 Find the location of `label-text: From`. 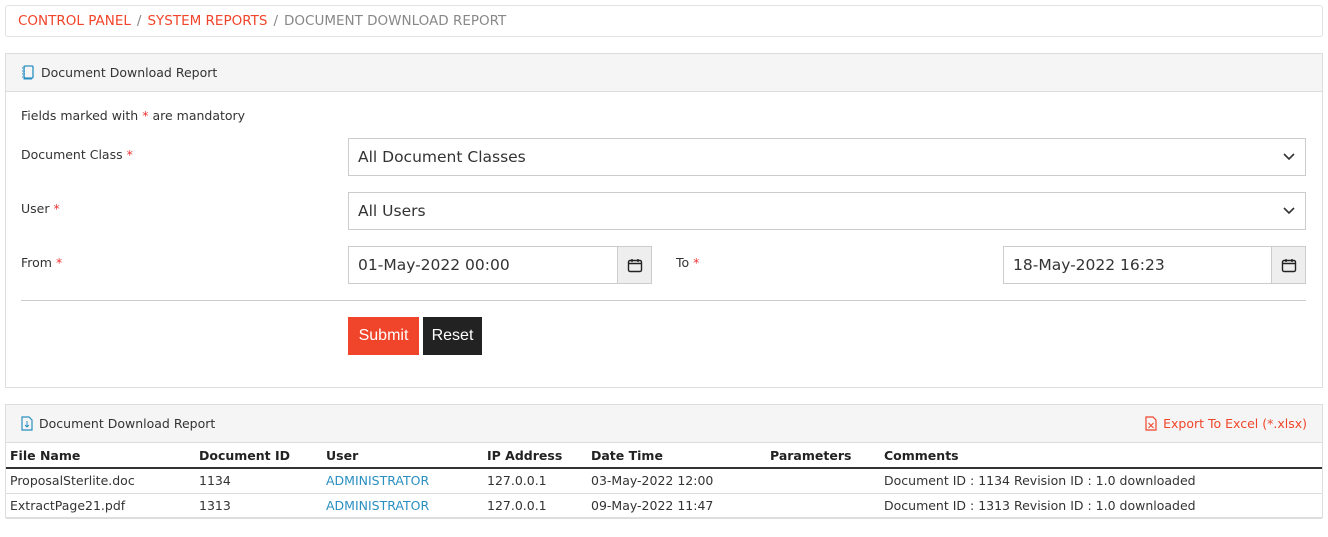

label-text: From is located at coordinates (36, 262).